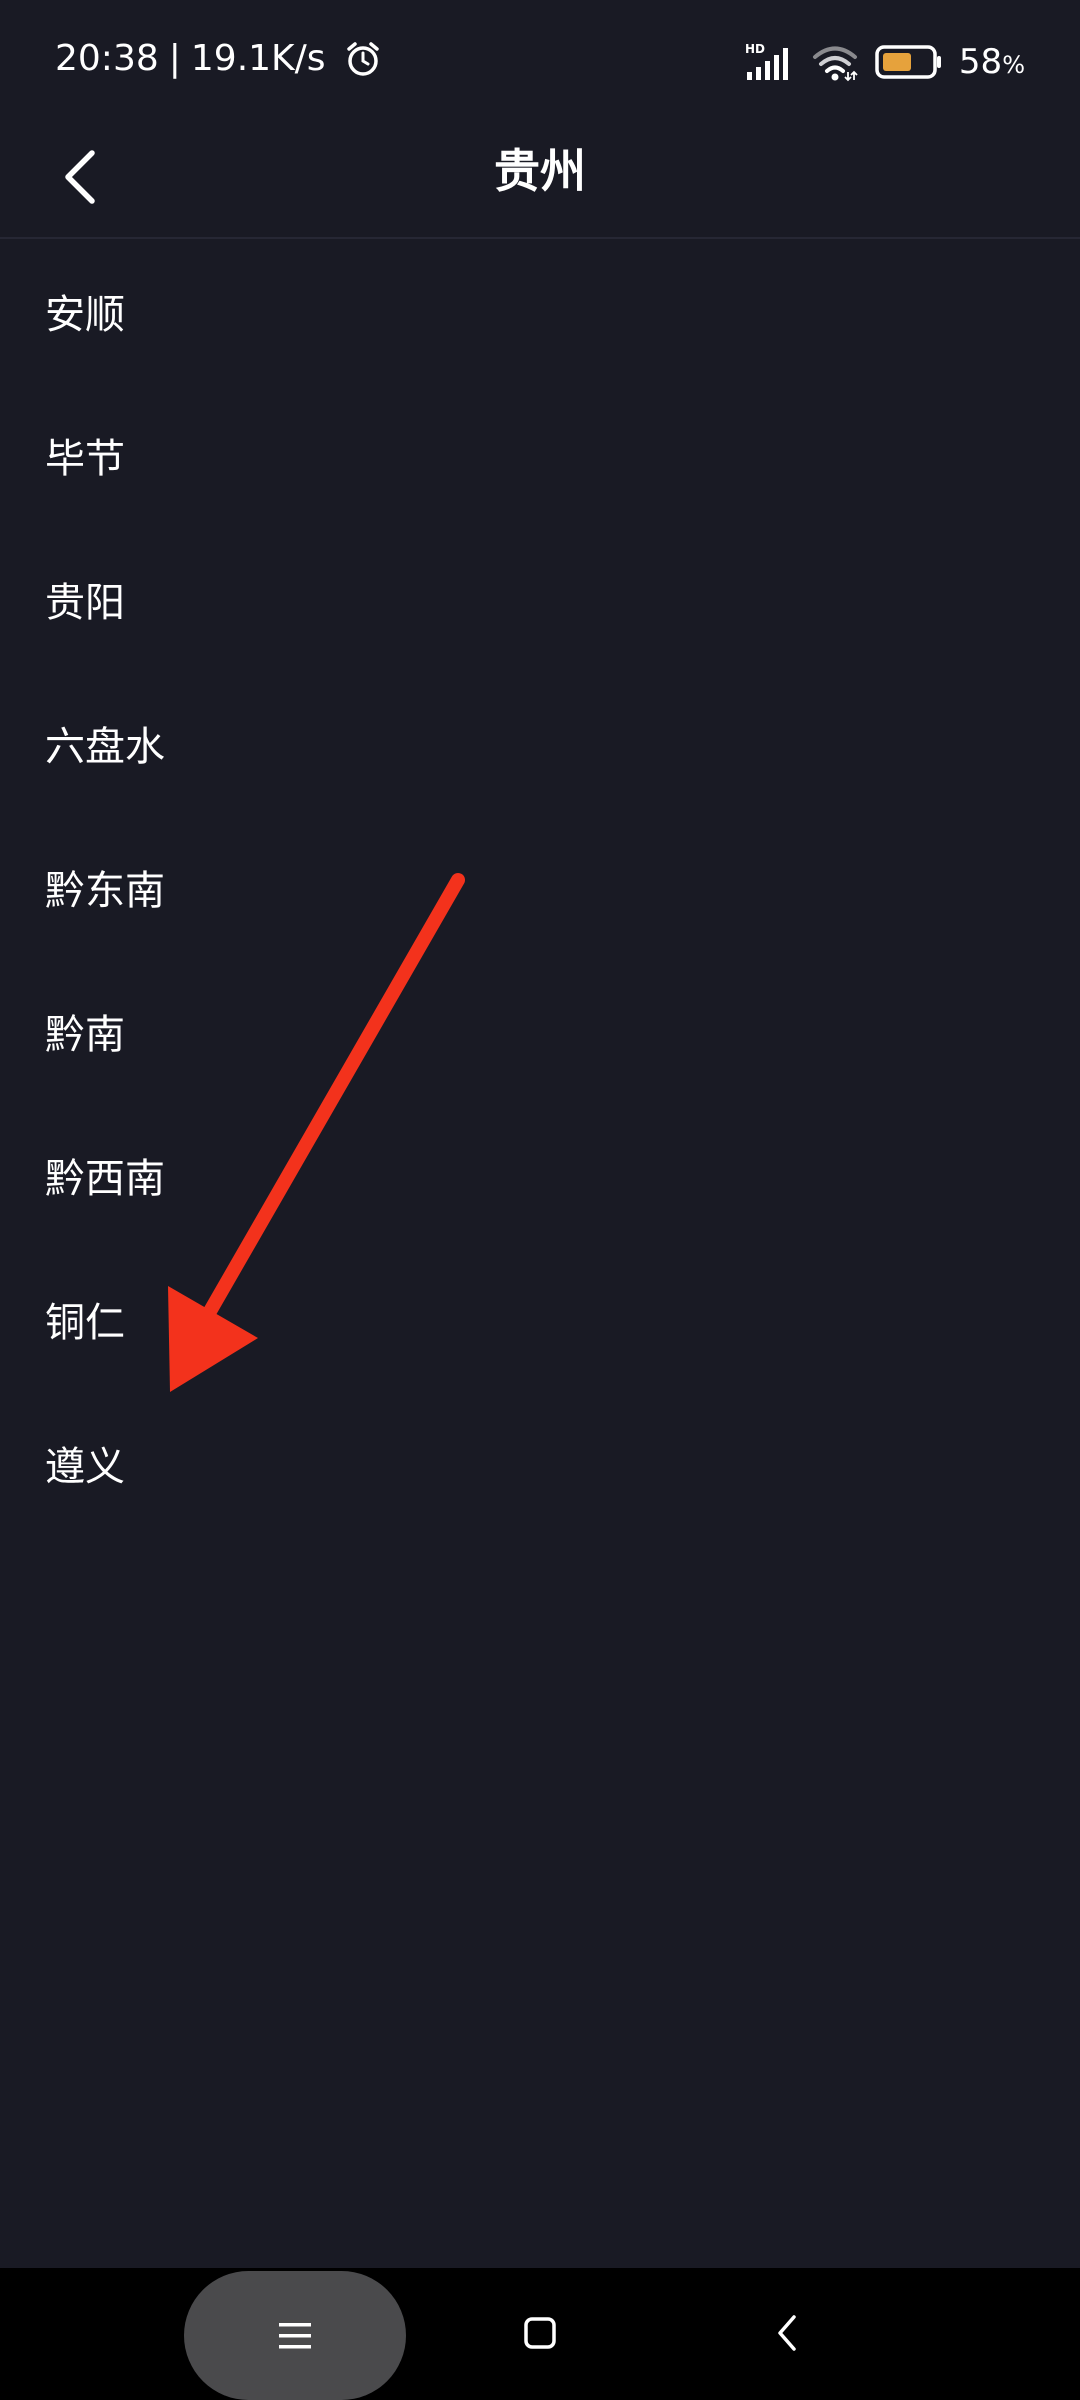 The width and height of the screenshot is (1080, 2400). What do you see at coordinates (540, 1319) in the screenshot?
I see `city-item-tongren: 铜仁` at bounding box center [540, 1319].